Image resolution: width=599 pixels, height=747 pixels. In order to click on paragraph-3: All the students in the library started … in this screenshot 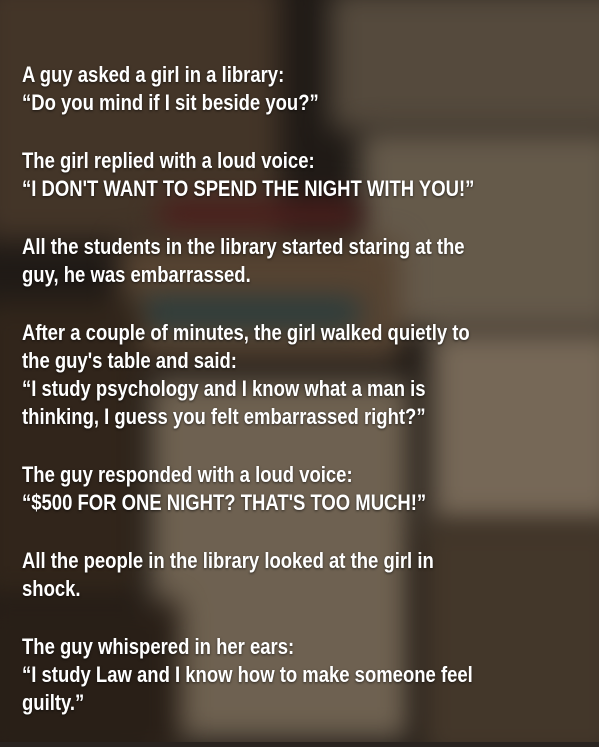, I will do `click(307, 261)`.